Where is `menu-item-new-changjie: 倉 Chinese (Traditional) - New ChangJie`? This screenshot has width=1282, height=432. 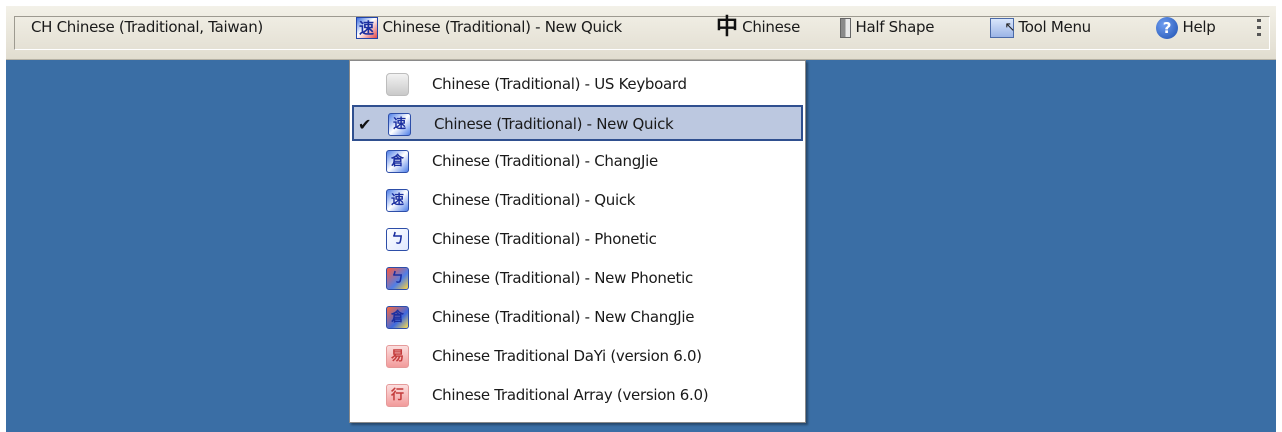
menu-item-new-changjie: 倉 Chinese (Traditional) - New ChangJie is located at coordinates (577, 318).